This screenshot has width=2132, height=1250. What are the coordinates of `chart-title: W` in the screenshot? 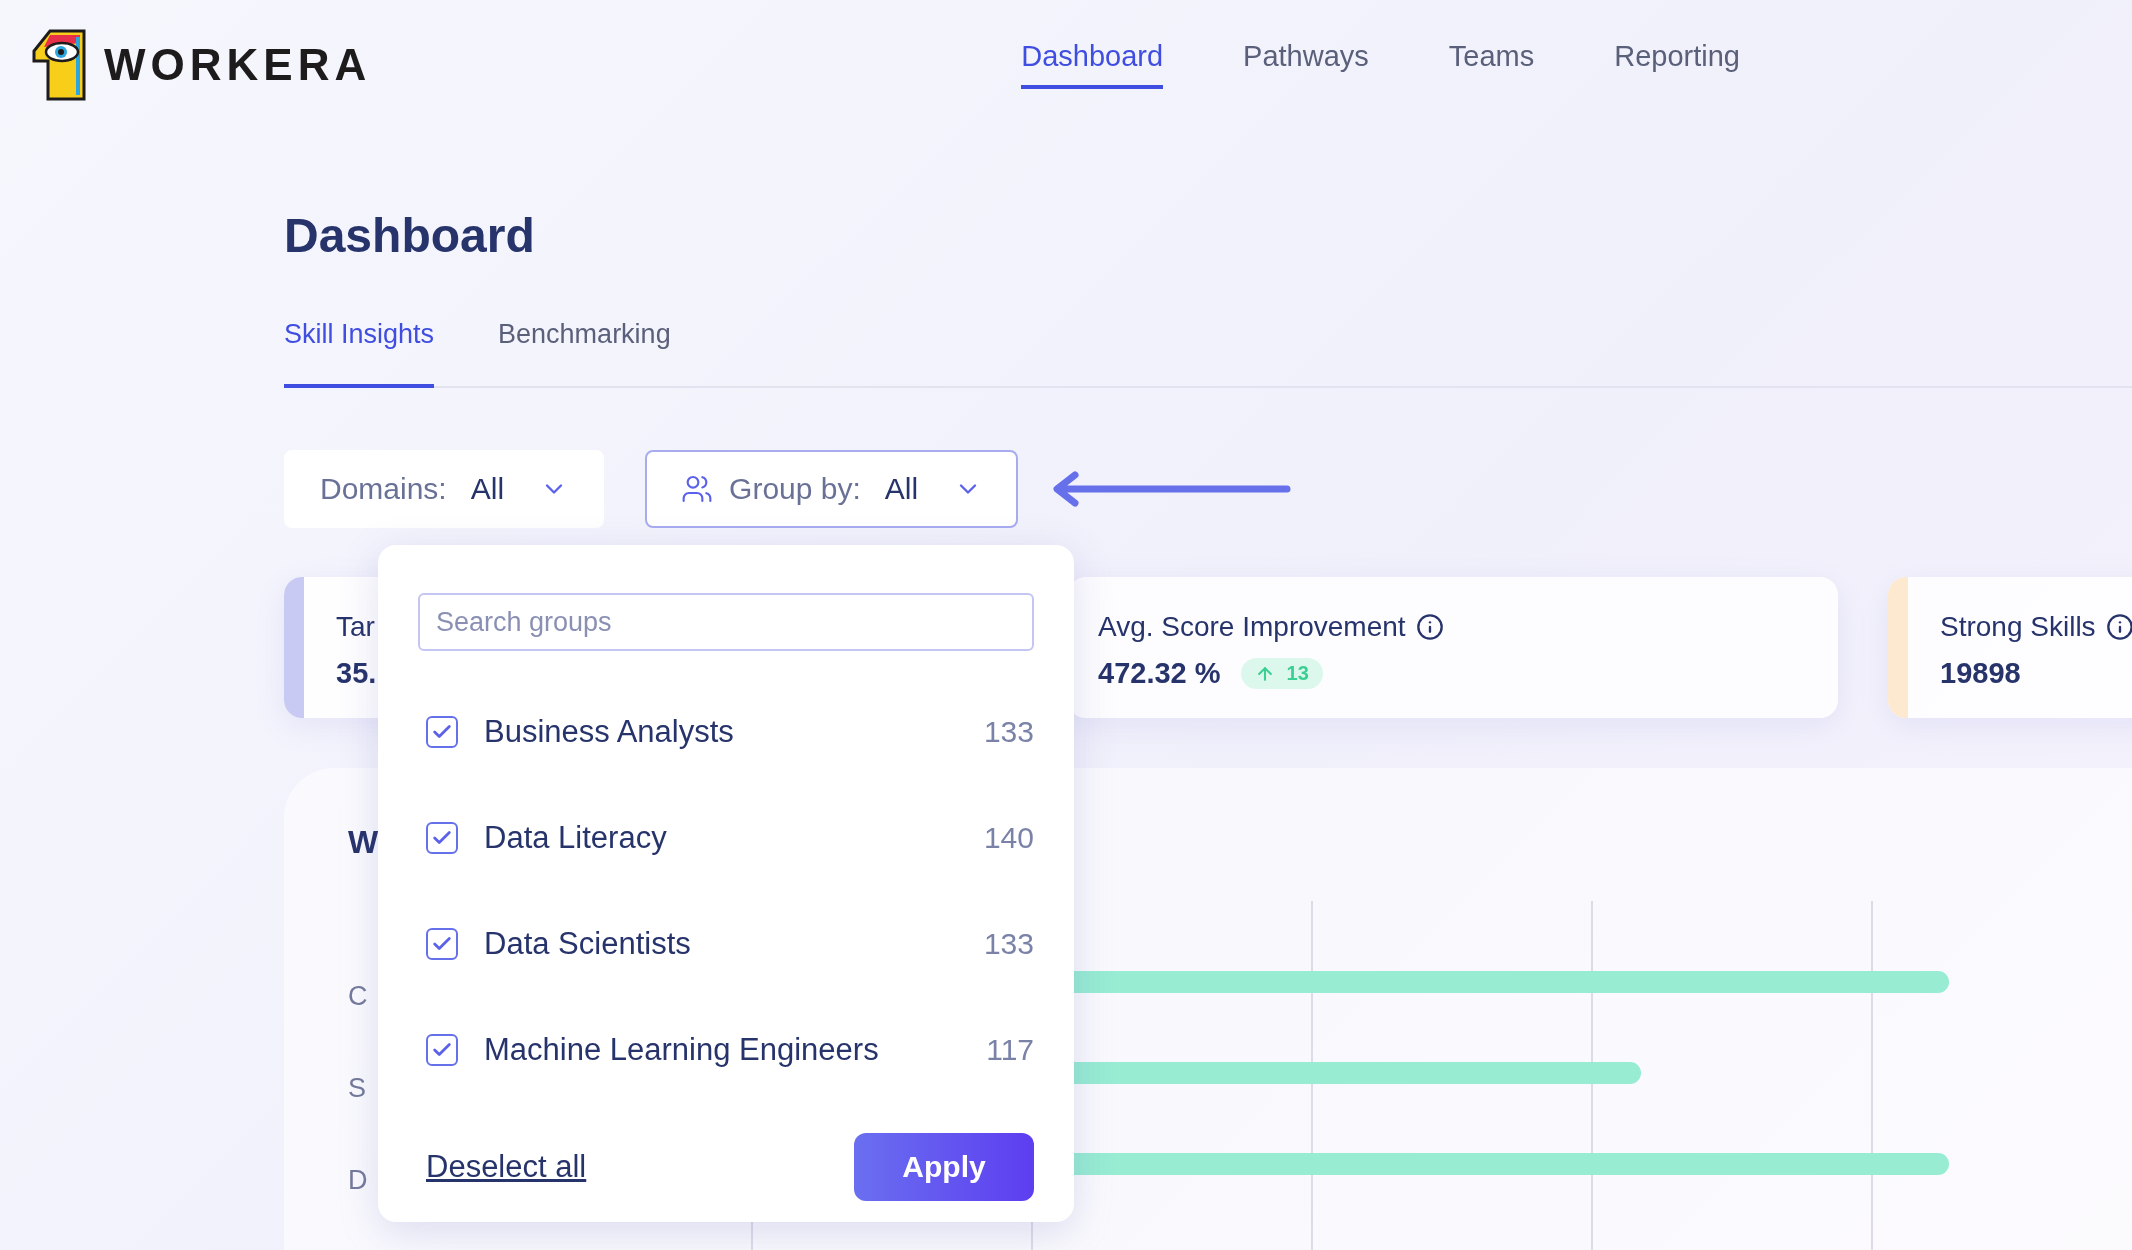 It's located at (363, 842).